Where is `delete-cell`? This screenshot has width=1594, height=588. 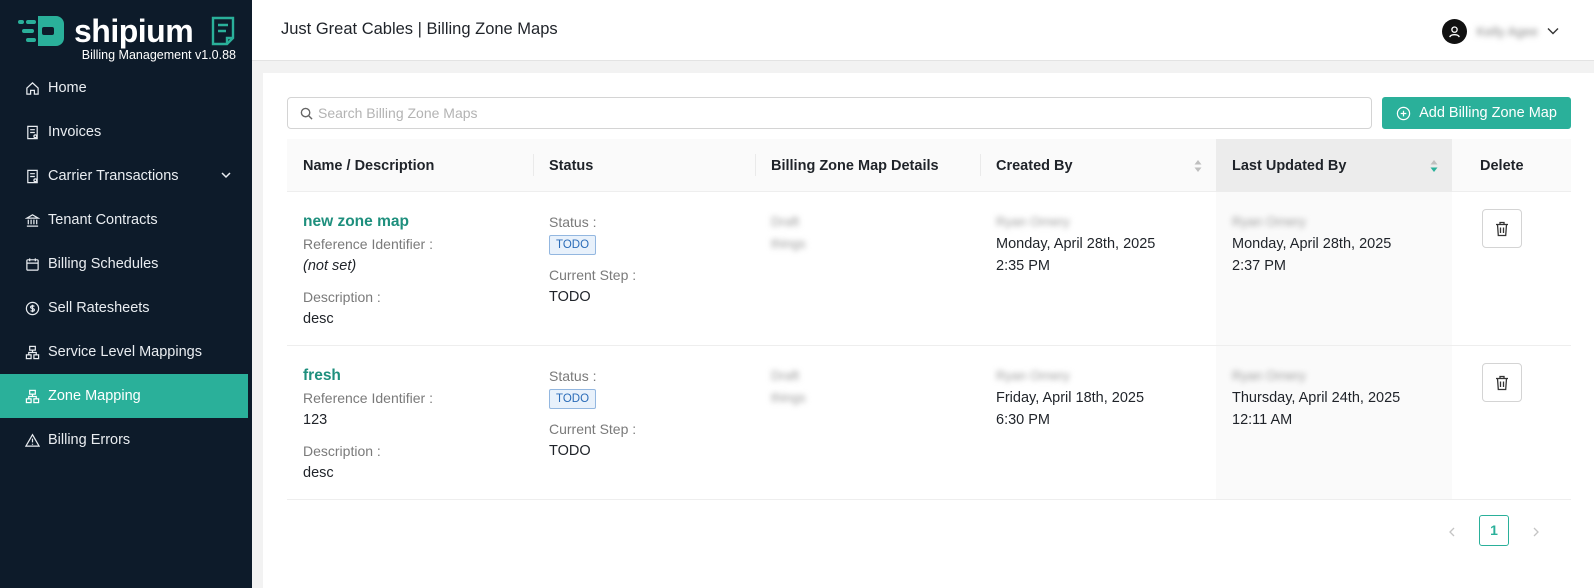
delete-cell is located at coordinates (1511, 268).